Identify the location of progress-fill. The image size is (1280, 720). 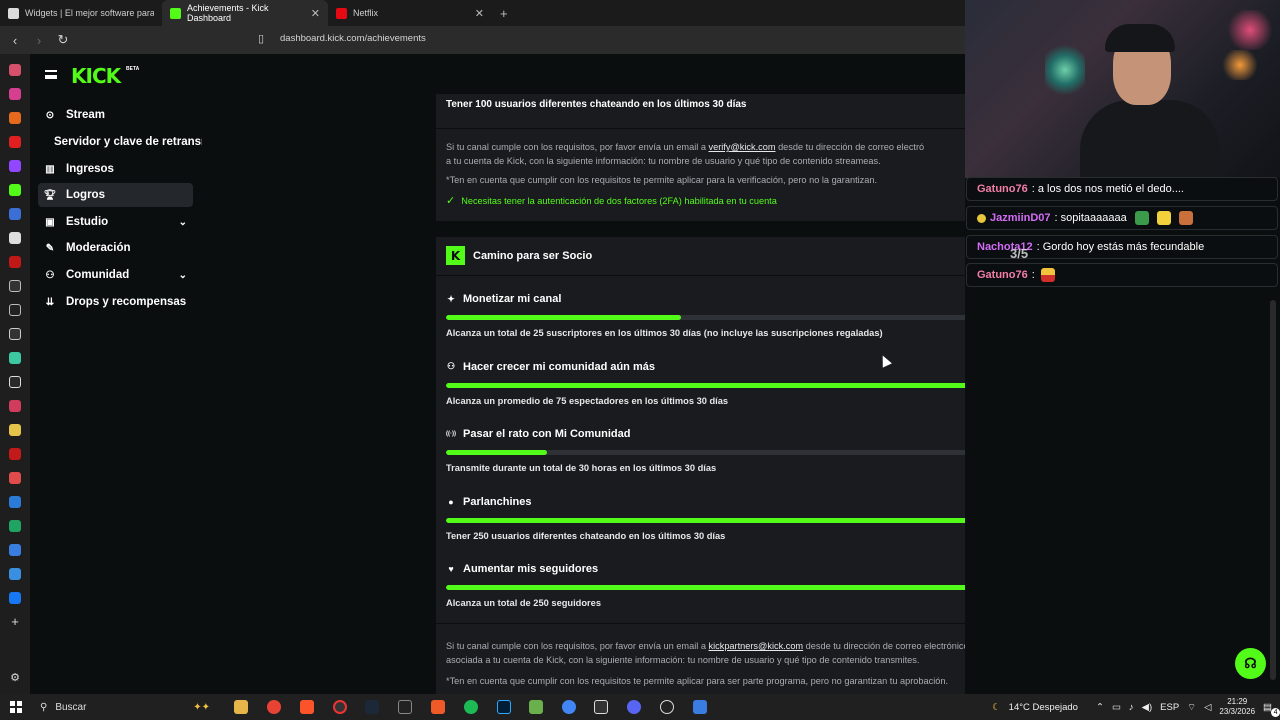
(739, 587).